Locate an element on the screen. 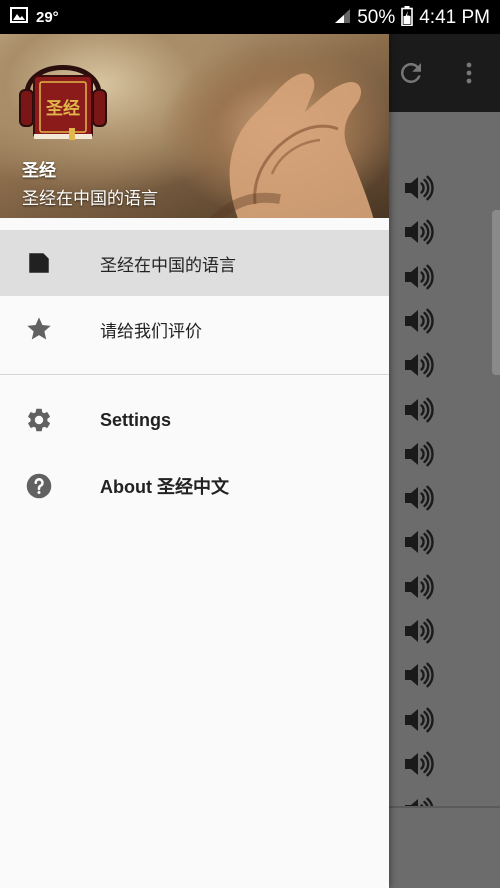 The image size is (500, 888). menu-item-about: About 圣经中文 is located at coordinates (194, 486).